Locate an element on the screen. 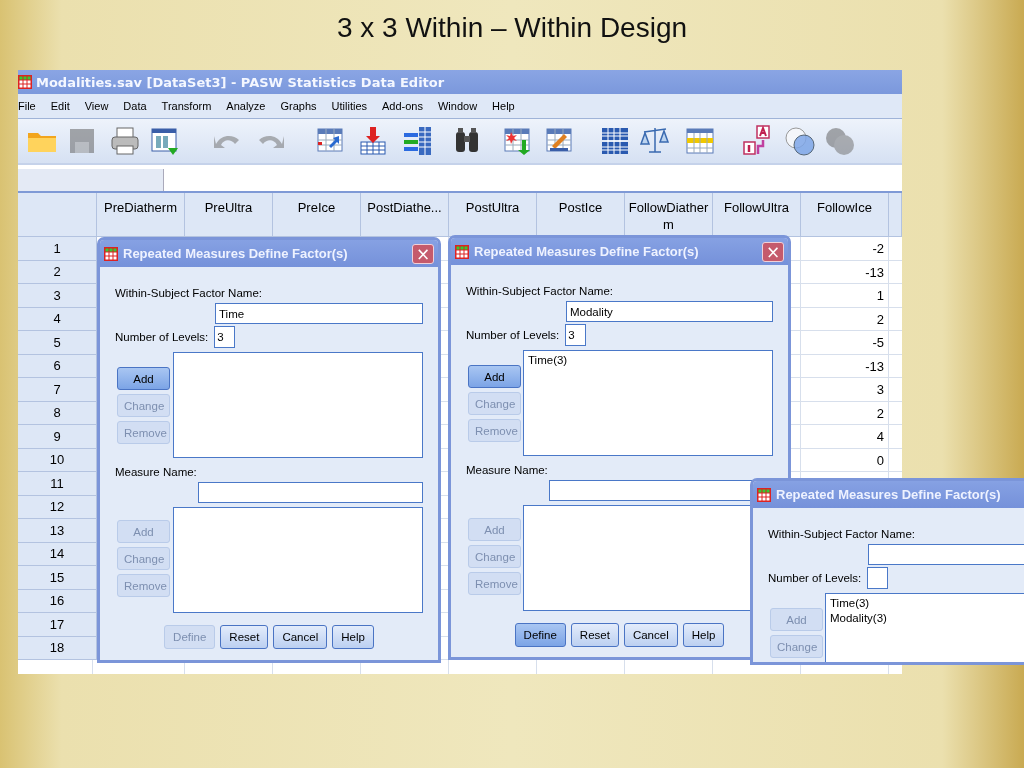 This screenshot has height=768, width=1024. column-header: PreIce is located at coordinates (317, 215).